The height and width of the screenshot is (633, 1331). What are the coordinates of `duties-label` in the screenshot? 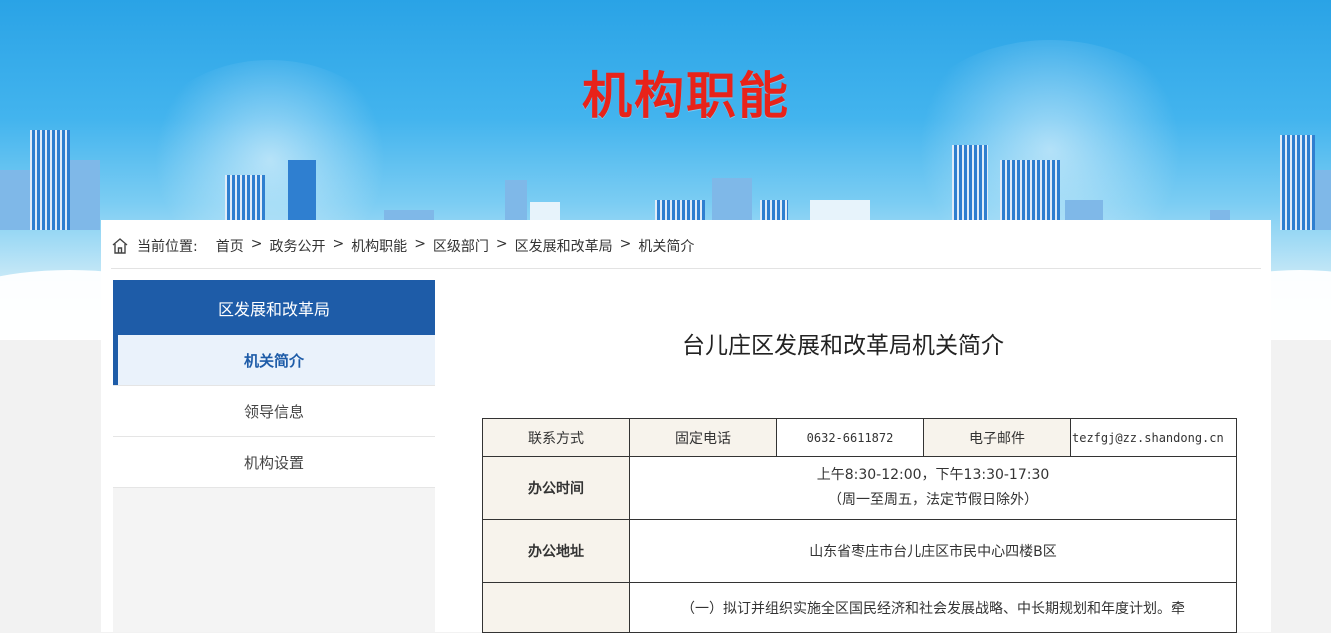 It's located at (556, 607).